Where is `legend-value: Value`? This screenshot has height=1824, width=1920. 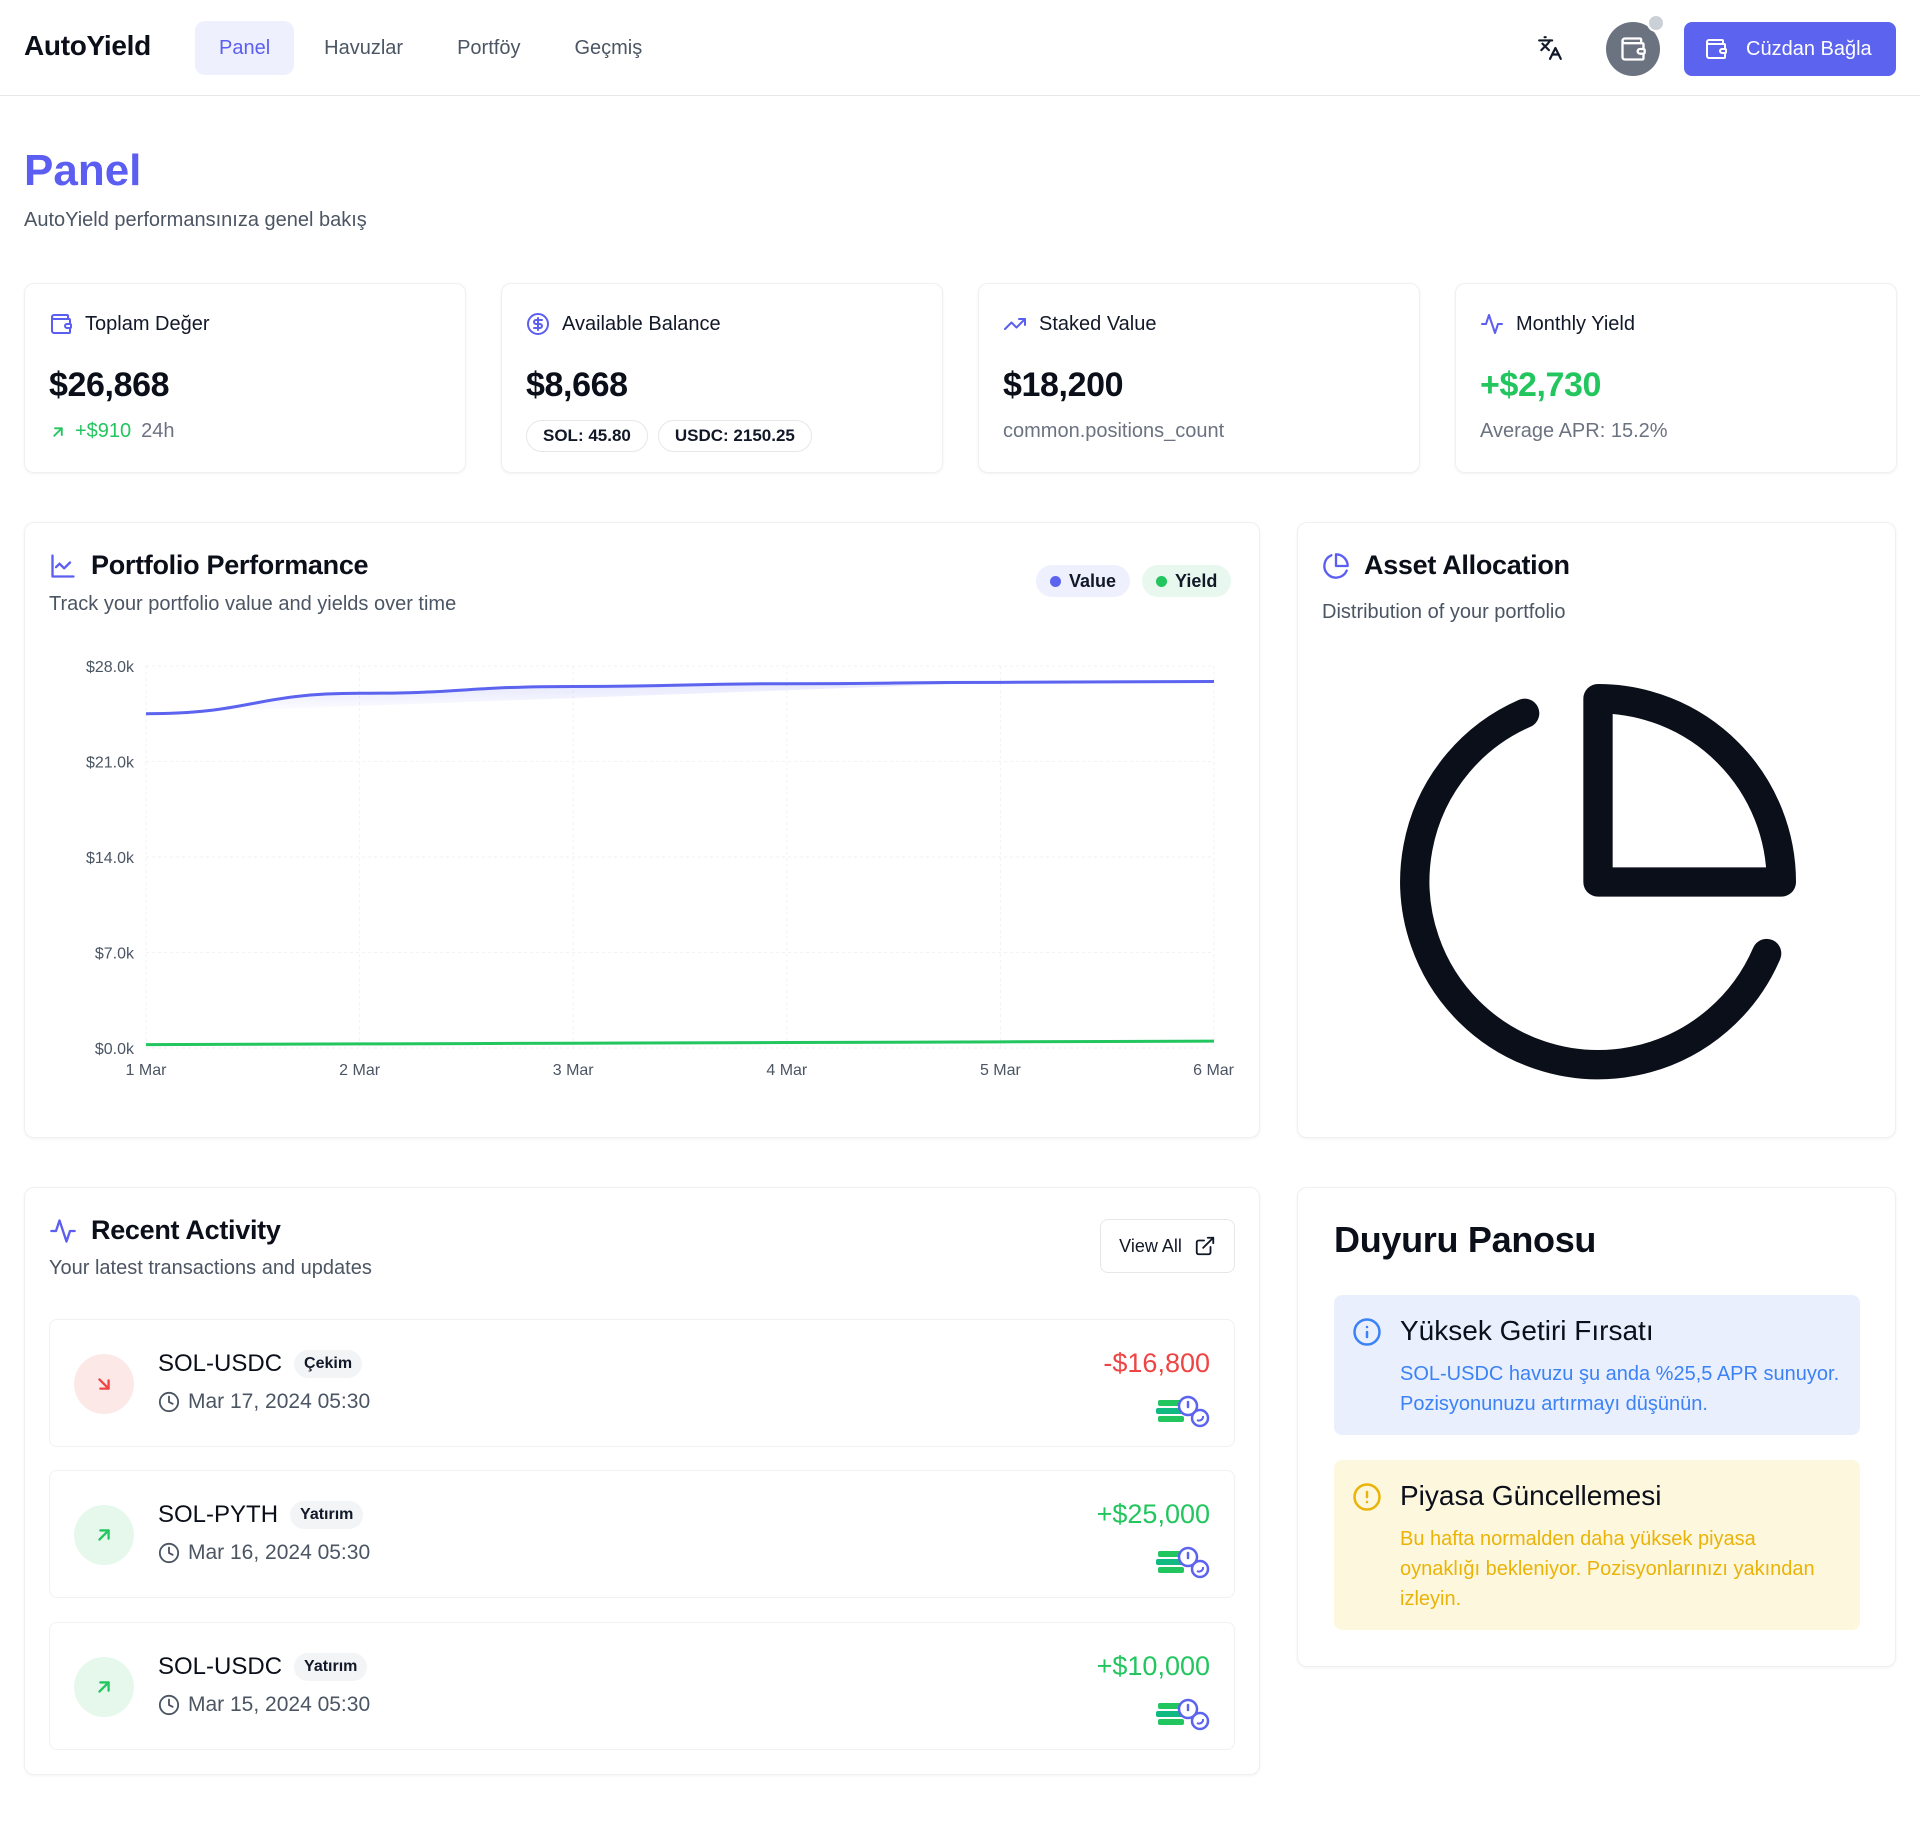 legend-value: Value is located at coordinates (1083, 581).